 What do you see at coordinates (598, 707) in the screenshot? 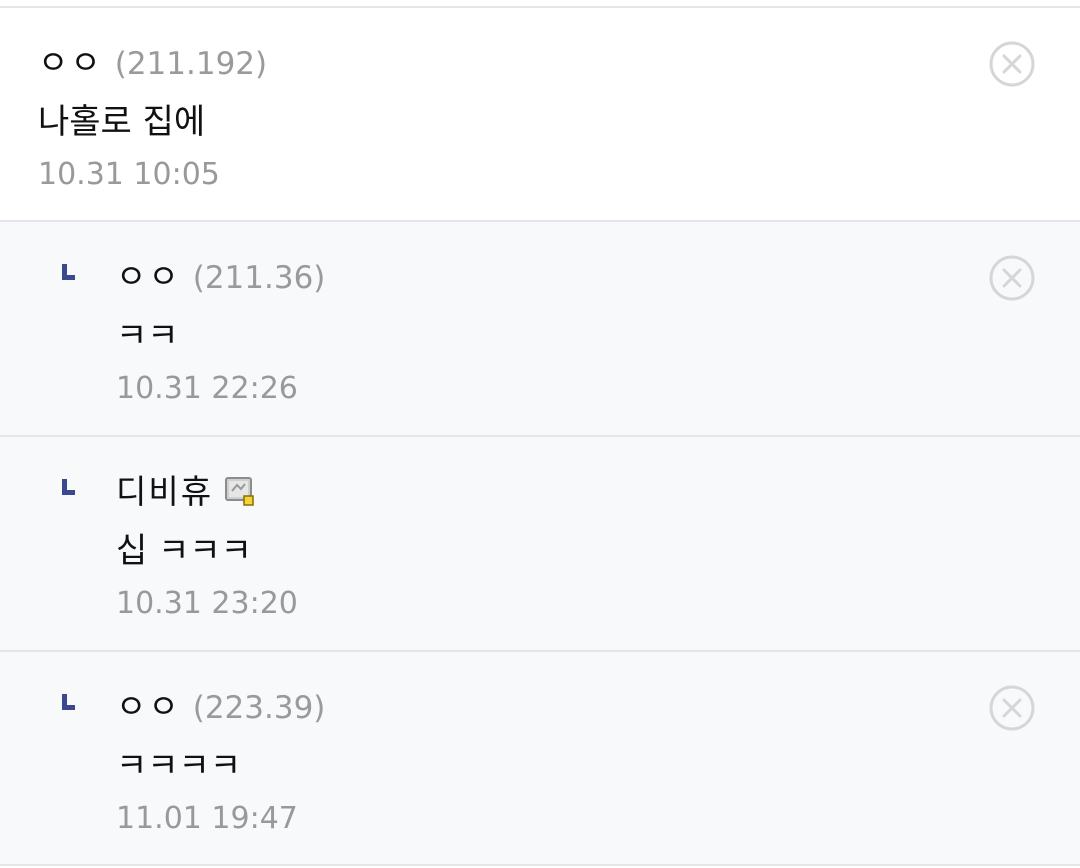
I see `comment-author: ㅇㅇ (223.39)` at bounding box center [598, 707].